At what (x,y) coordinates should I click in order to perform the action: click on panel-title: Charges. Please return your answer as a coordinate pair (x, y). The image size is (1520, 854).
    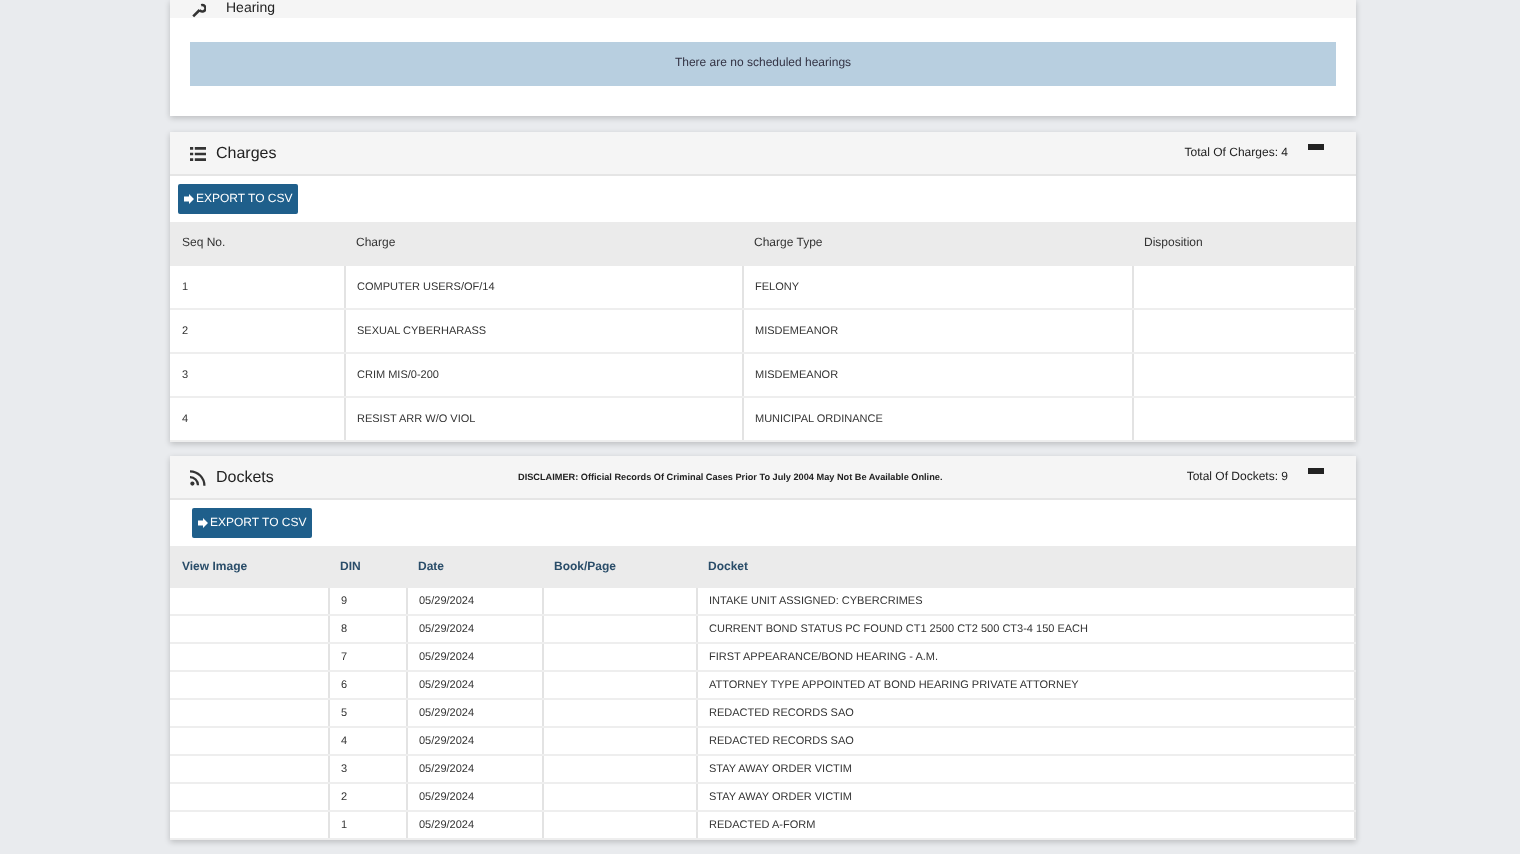
    Looking at the image, I should click on (246, 153).